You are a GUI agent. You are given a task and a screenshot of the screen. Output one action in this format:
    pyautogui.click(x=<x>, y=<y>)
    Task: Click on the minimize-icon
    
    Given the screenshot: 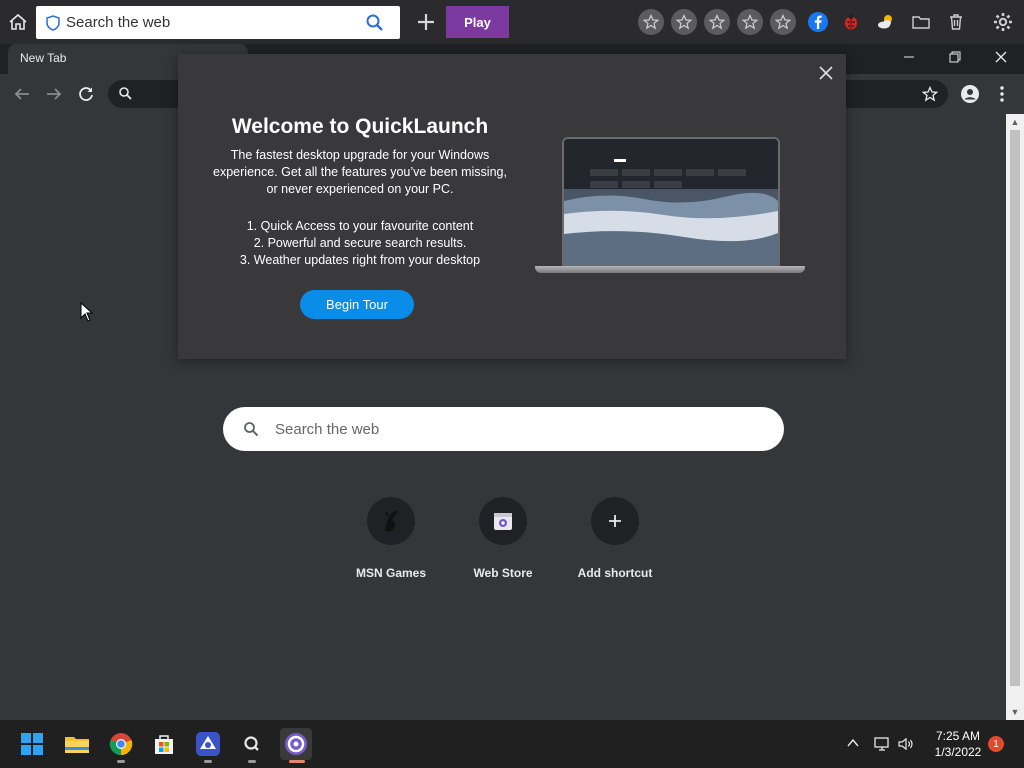 What is the action you would take?
    pyautogui.click(x=909, y=57)
    